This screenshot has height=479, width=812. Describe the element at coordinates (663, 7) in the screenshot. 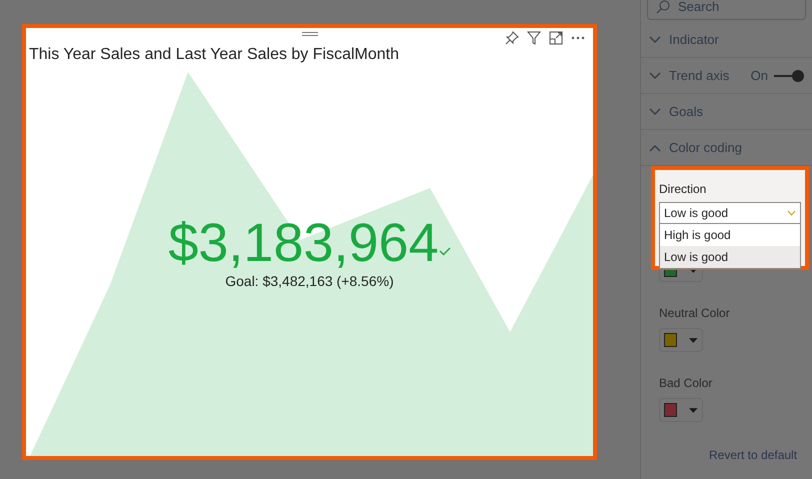

I see `search-icon` at that location.